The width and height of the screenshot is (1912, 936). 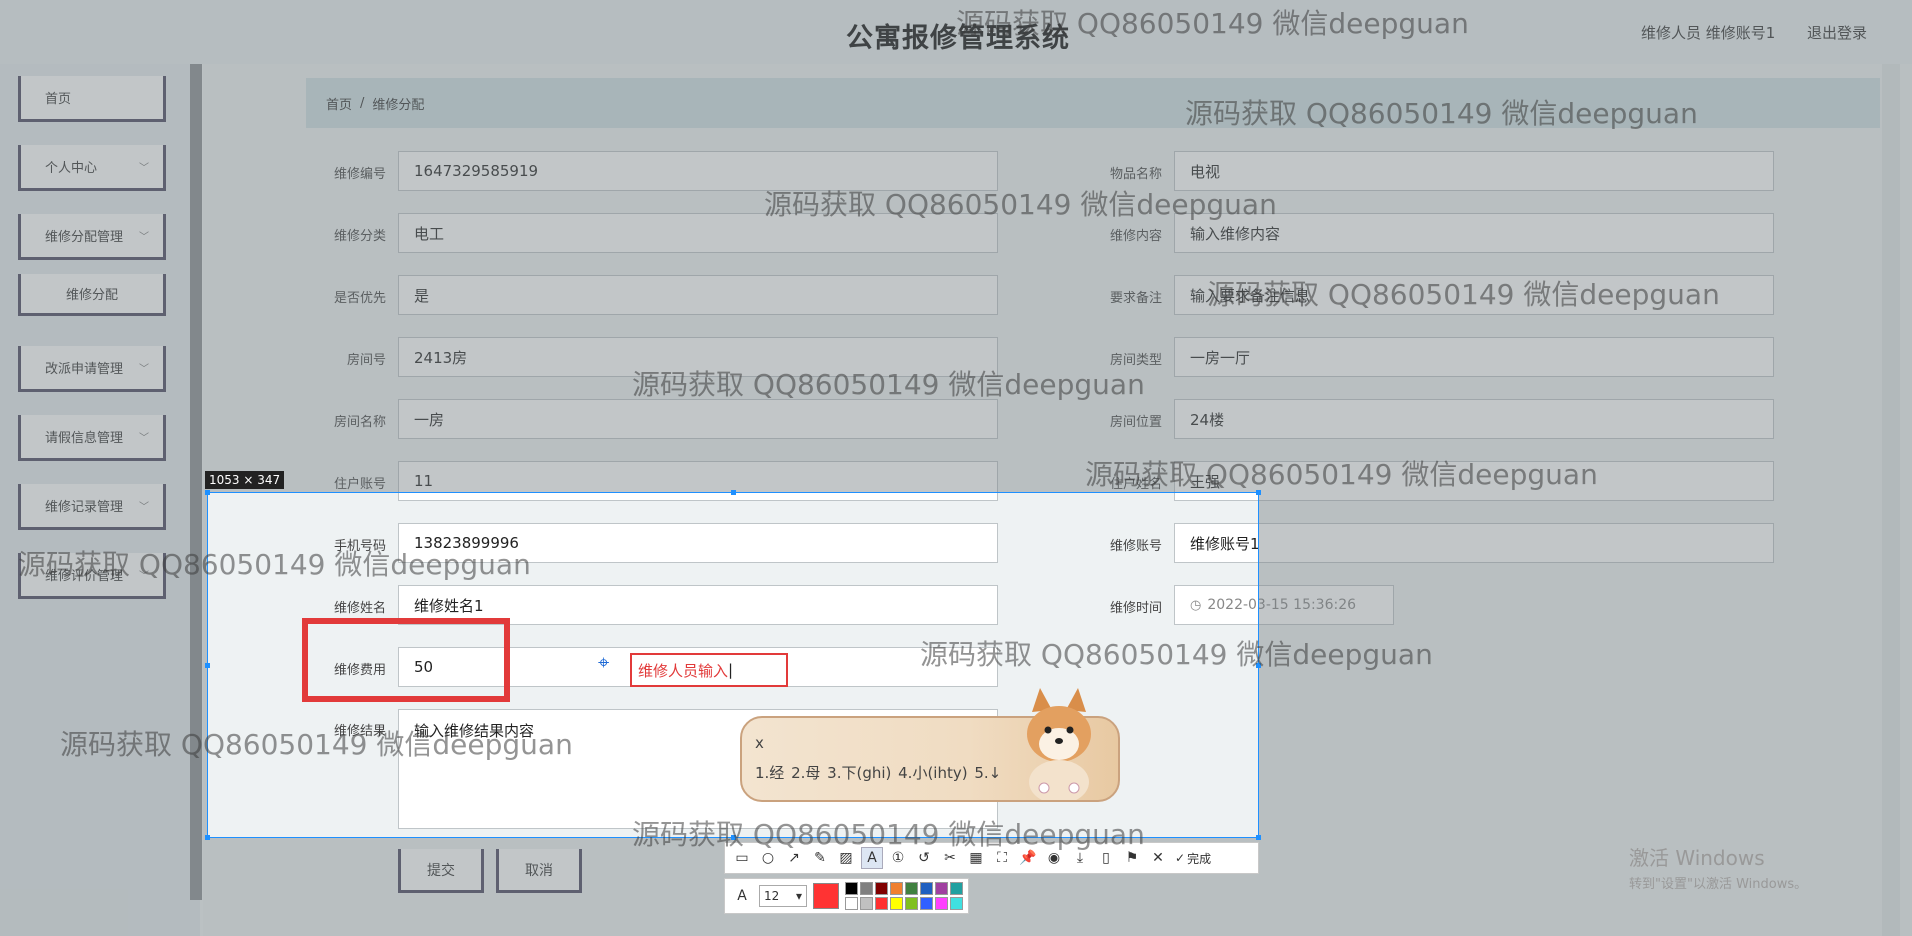 I want to click on font-icon: A, so click(x=742, y=896).